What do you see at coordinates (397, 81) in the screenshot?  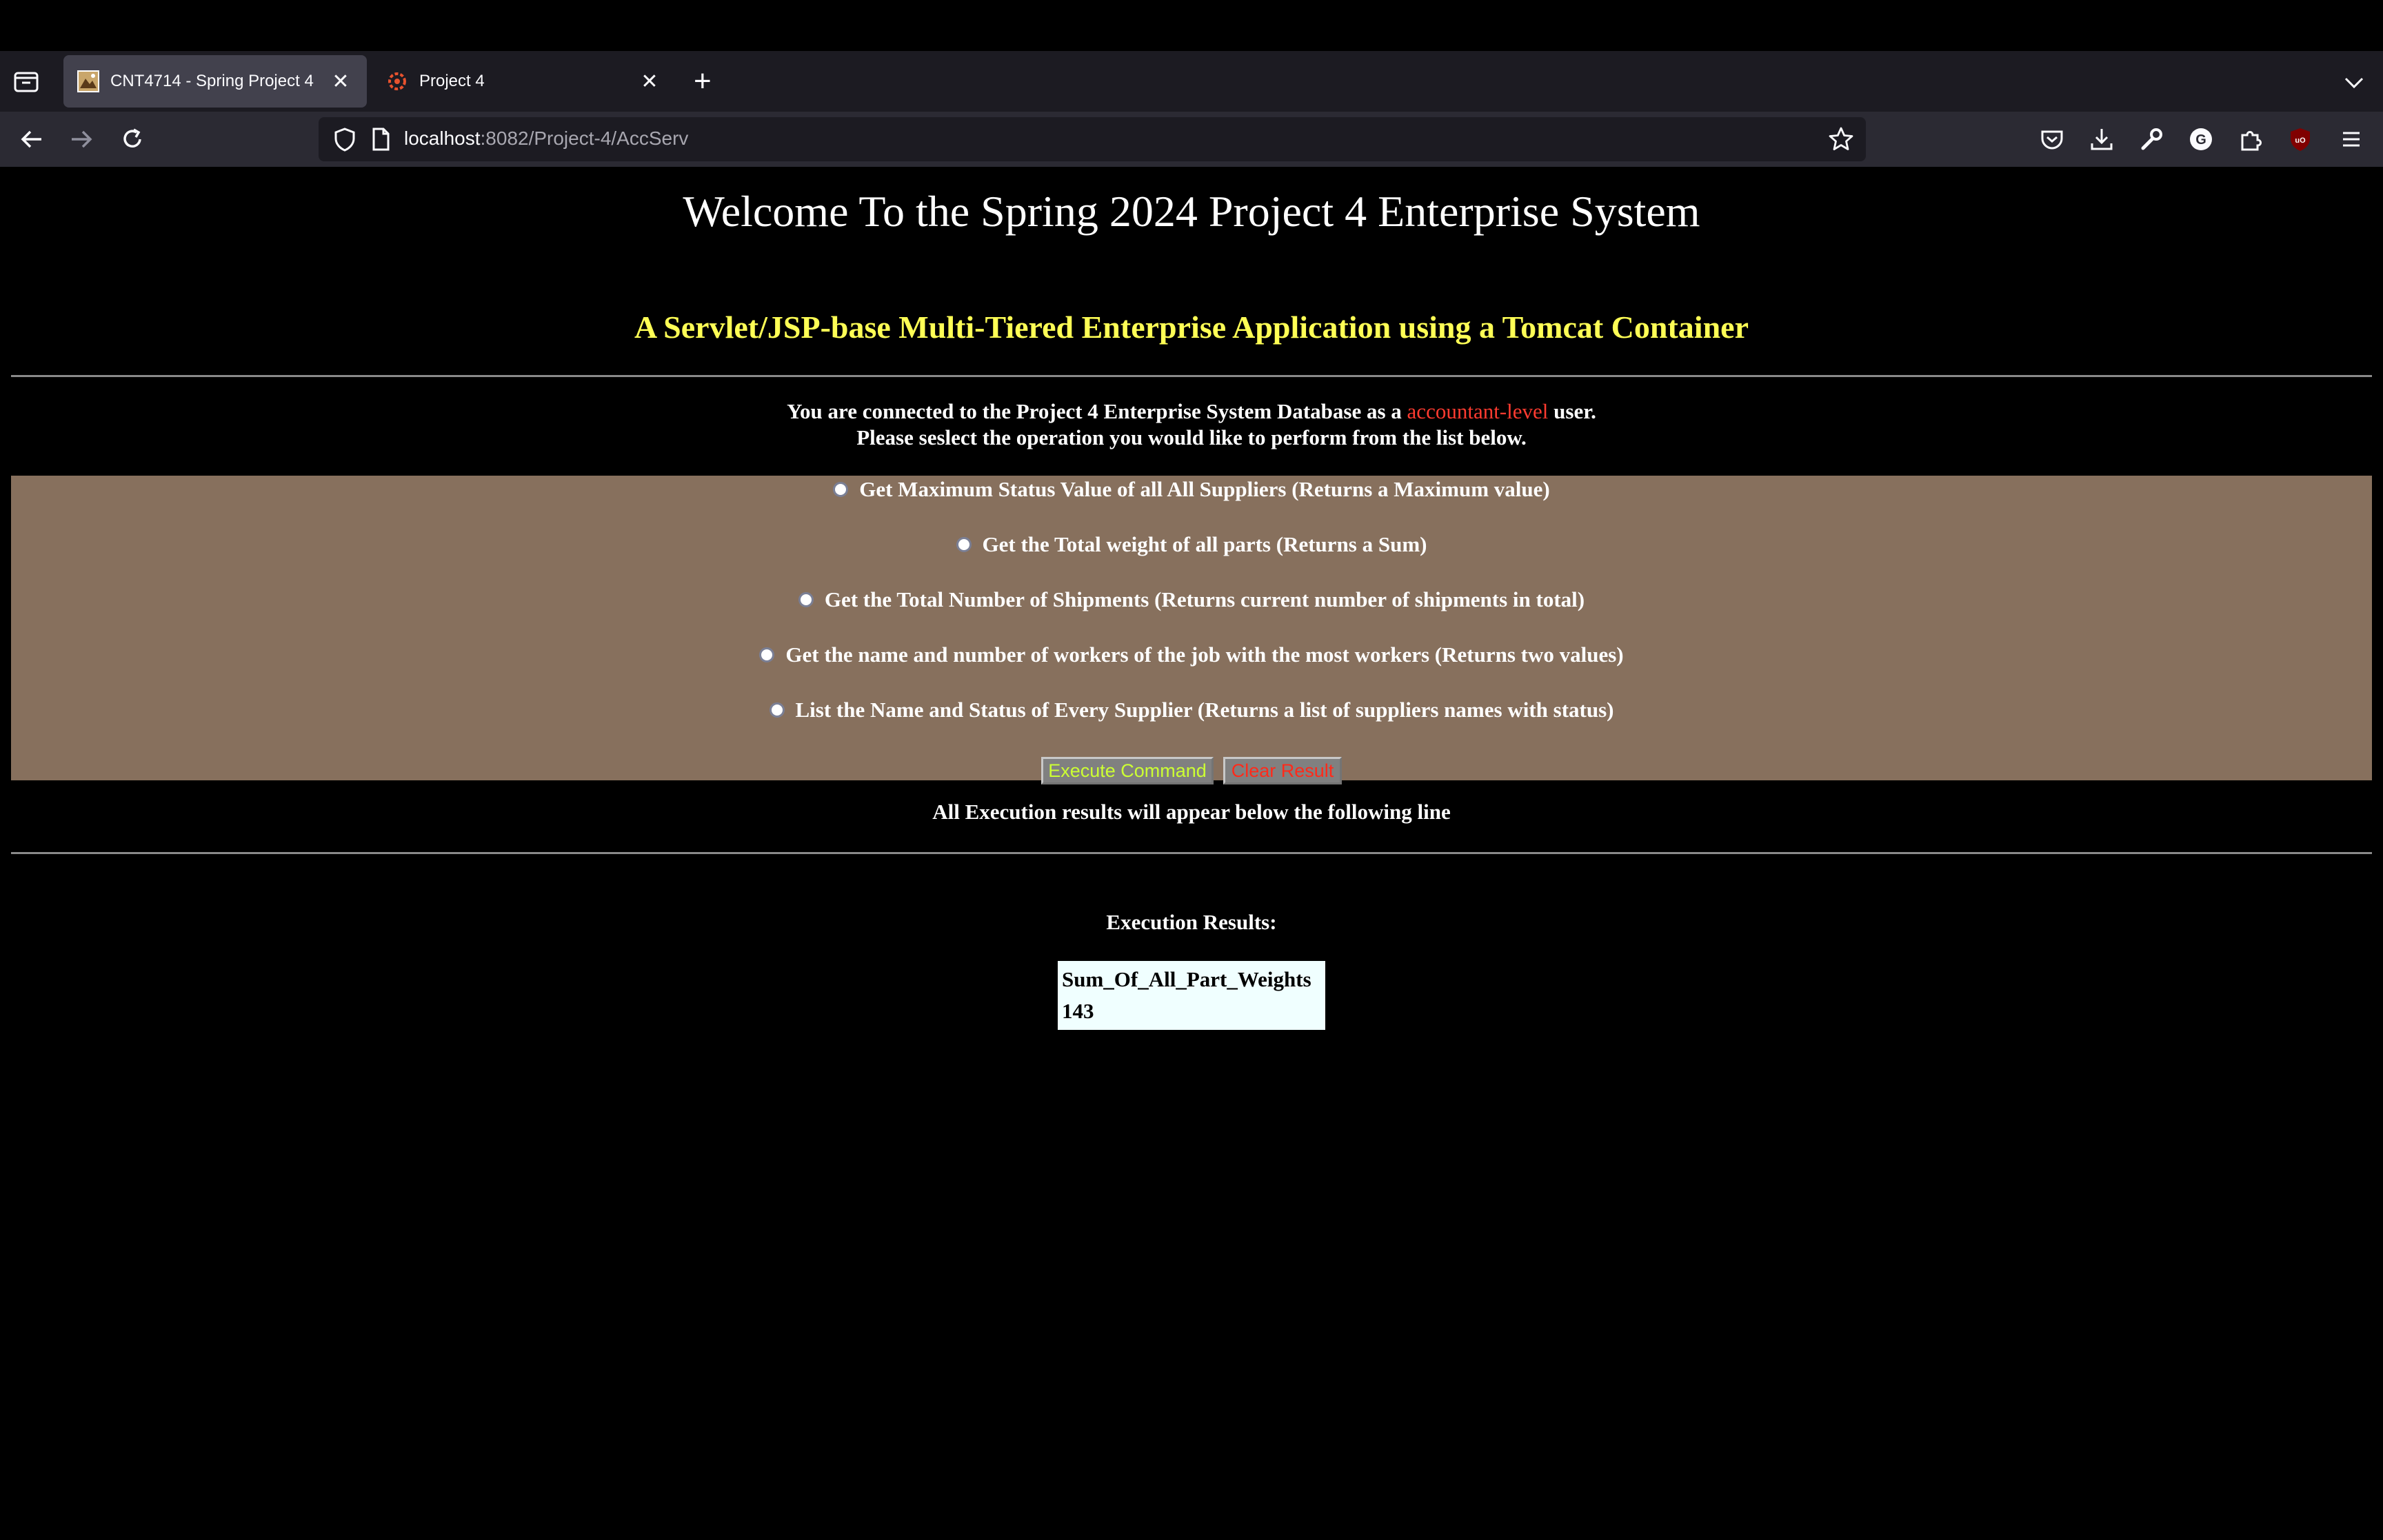 I see `favicon-gear-icon` at bounding box center [397, 81].